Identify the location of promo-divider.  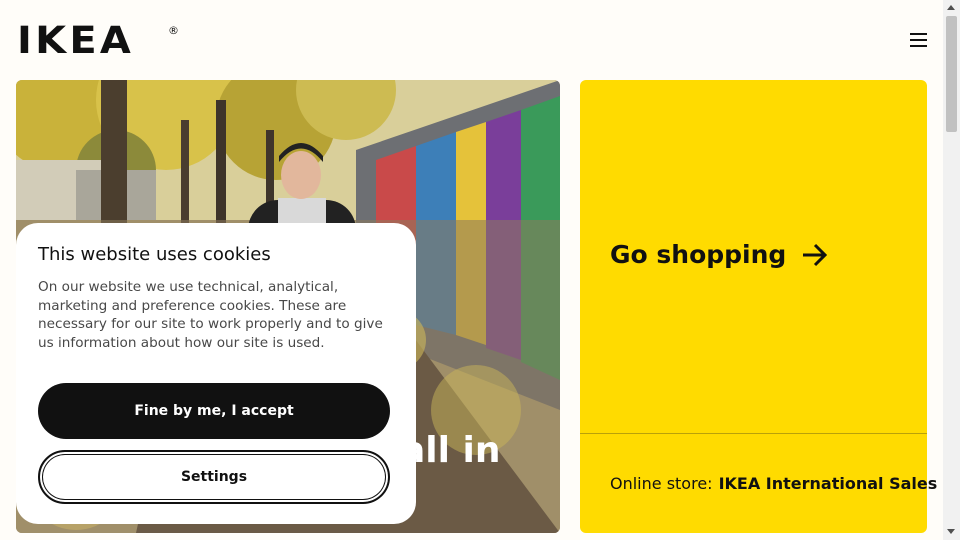
(753, 433).